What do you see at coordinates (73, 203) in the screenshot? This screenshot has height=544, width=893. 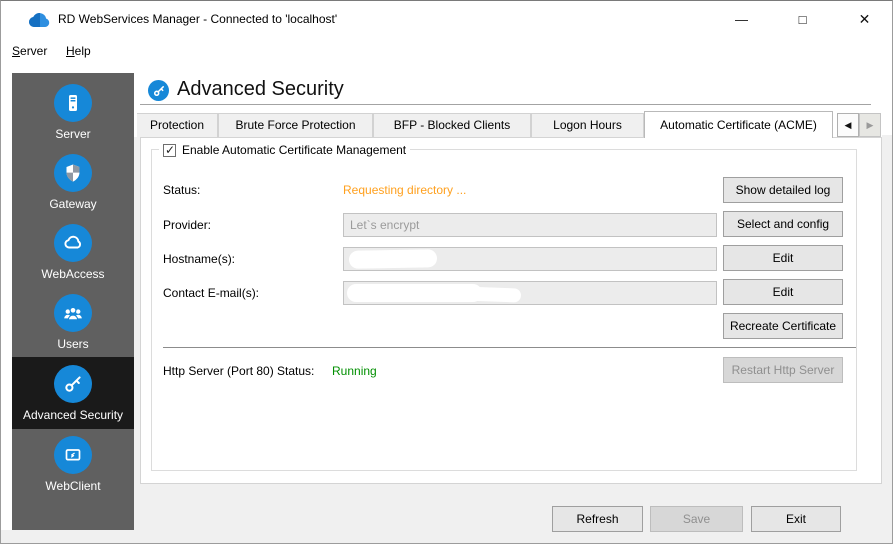 I see `sidebar-item-label: Gateway` at bounding box center [73, 203].